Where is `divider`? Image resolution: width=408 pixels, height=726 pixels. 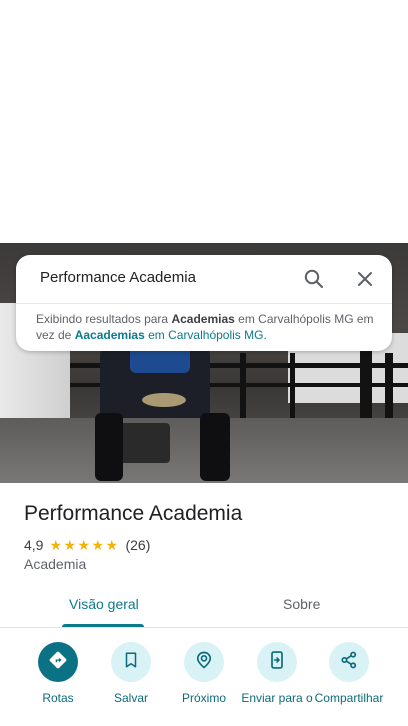
divider is located at coordinates (204, 303).